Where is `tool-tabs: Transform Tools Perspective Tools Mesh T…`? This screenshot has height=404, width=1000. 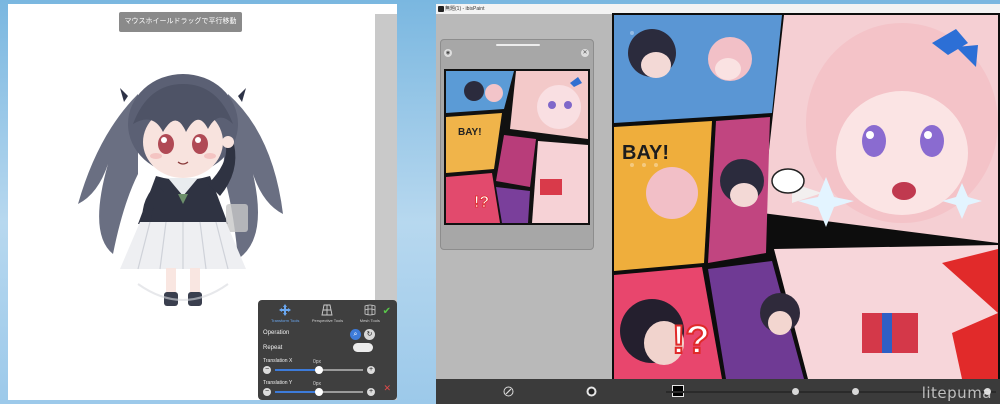
tool-tabs: Transform Tools Perspective Tools Mesh T… is located at coordinates (327, 313).